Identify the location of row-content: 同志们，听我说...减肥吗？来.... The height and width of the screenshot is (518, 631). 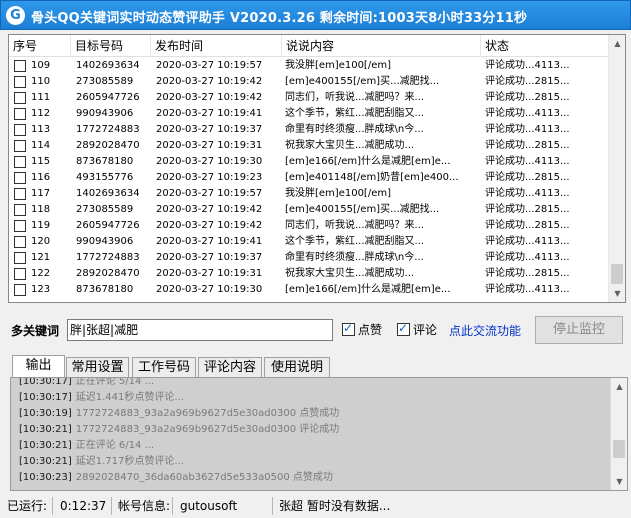
(355, 97).